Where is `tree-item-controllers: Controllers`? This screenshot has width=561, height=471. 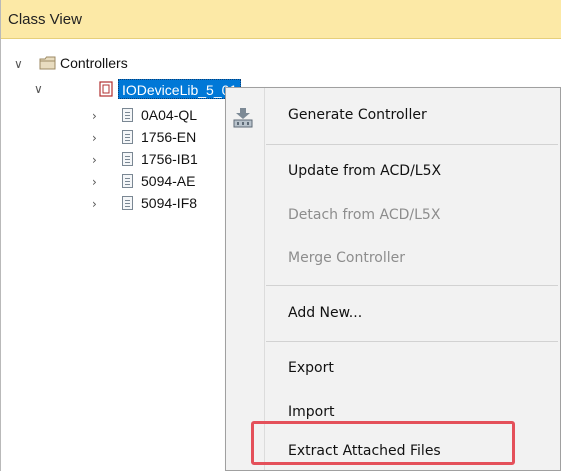 tree-item-controllers: Controllers is located at coordinates (94, 63).